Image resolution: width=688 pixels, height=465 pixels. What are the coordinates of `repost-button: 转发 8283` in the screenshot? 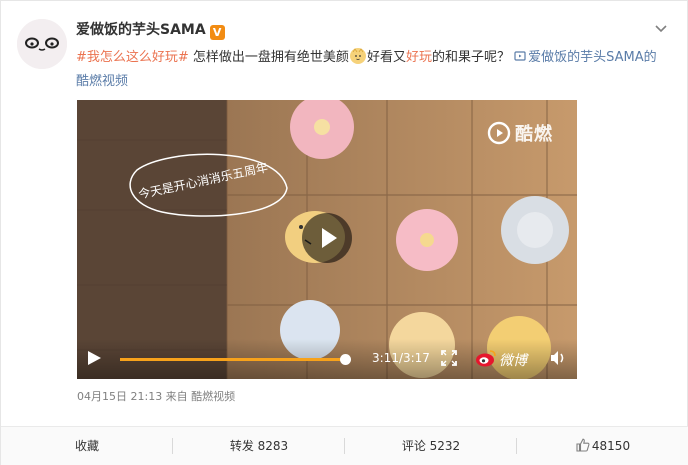 It's located at (259, 446).